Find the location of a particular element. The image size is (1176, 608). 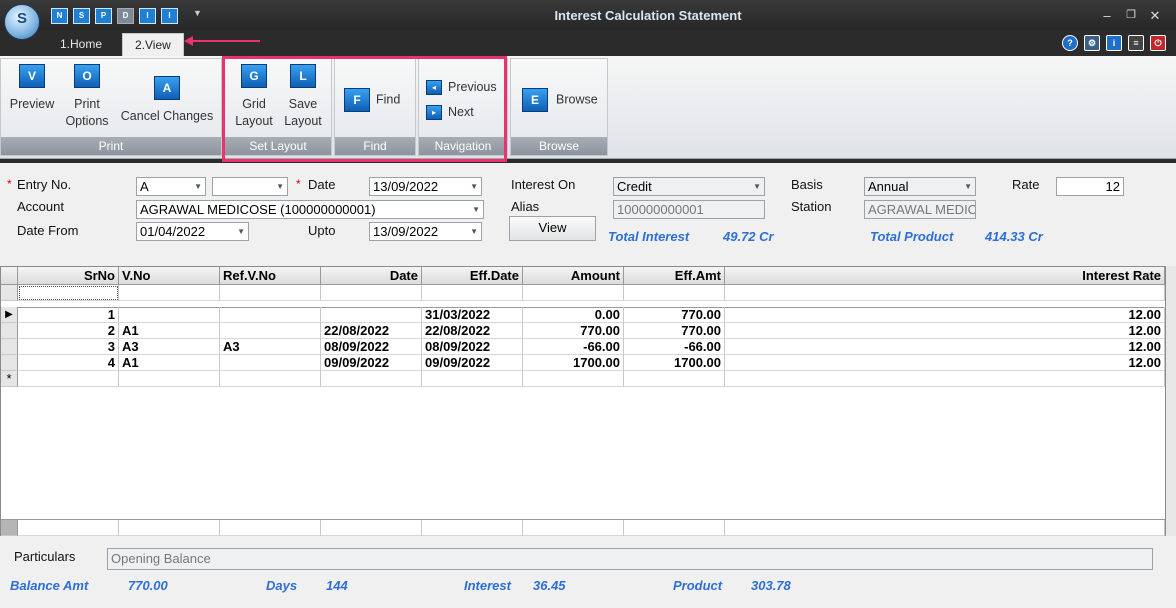

grid-layout-button: G Grid Layout is located at coordinates (254, 97).